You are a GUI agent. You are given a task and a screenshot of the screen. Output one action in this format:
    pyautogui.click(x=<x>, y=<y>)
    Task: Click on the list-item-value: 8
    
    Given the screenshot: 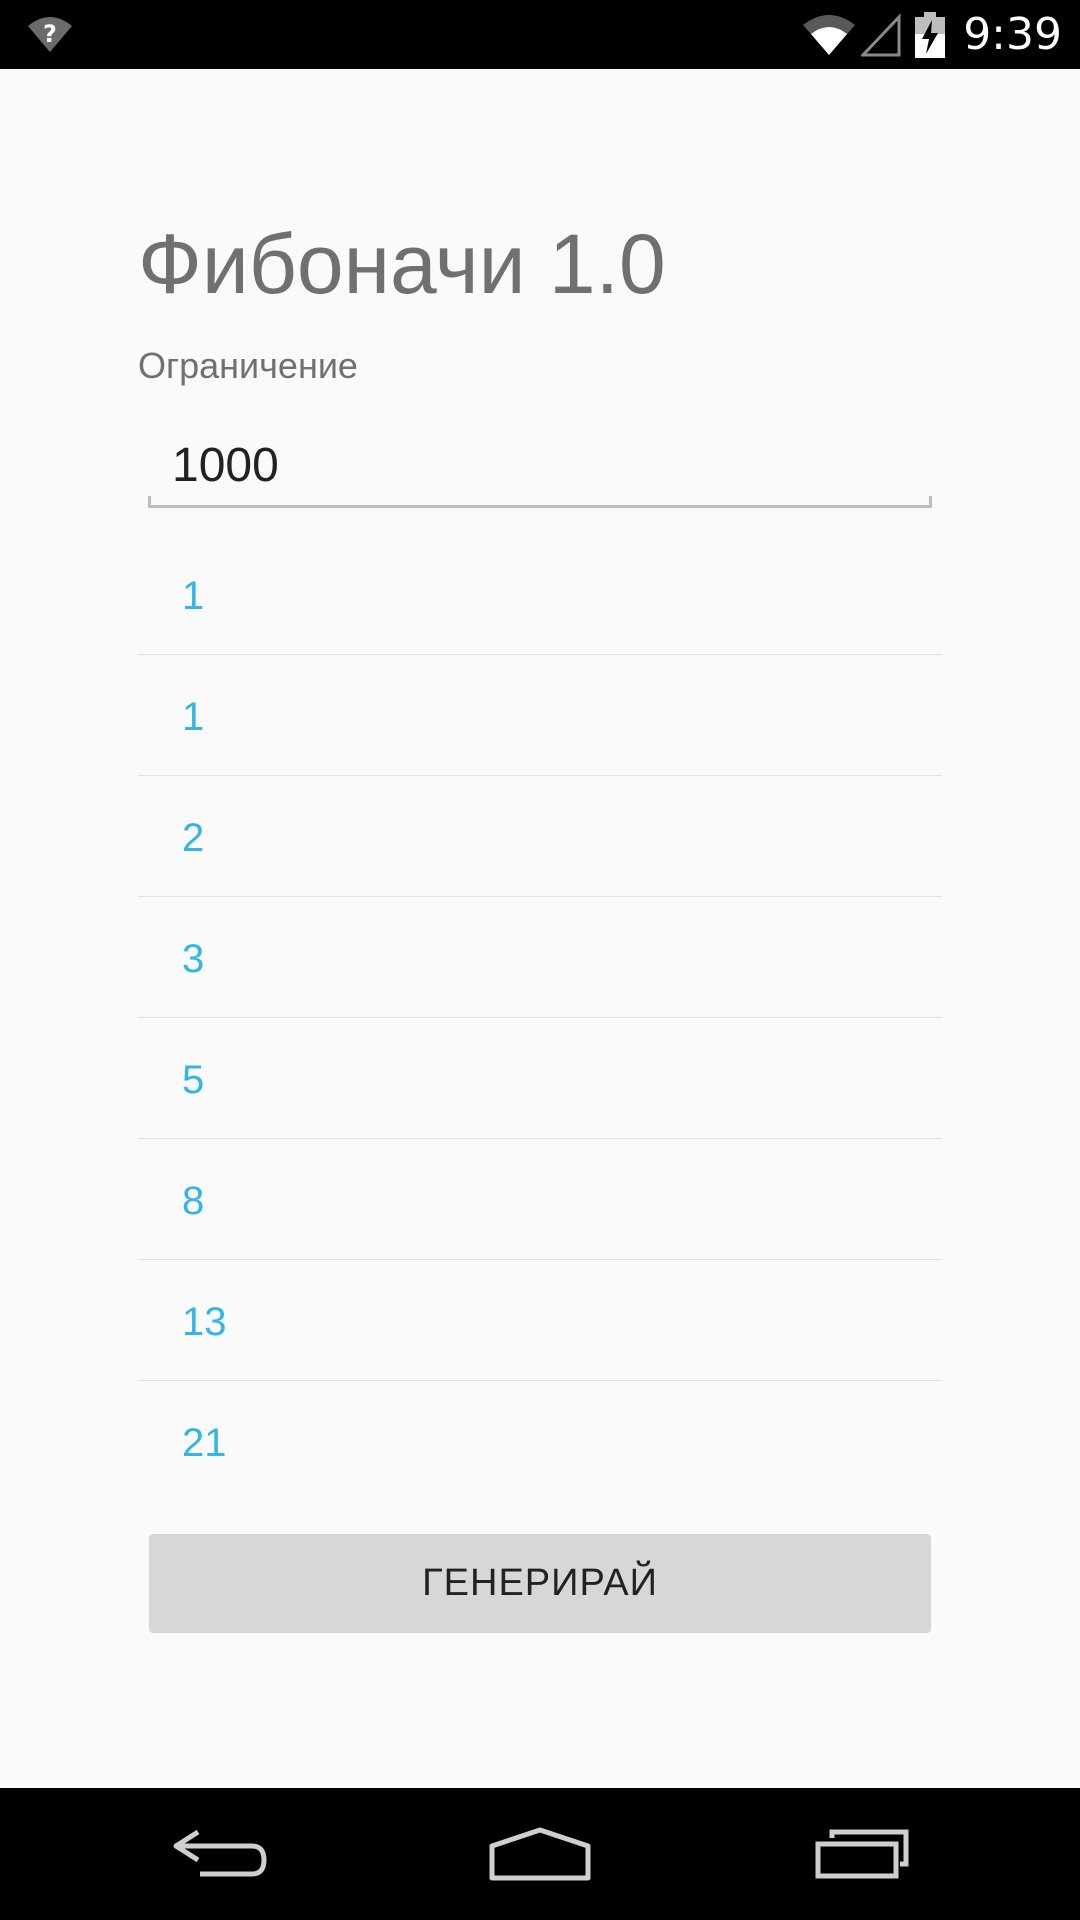 What is the action you would take?
    pyautogui.click(x=193, y=1201)
    